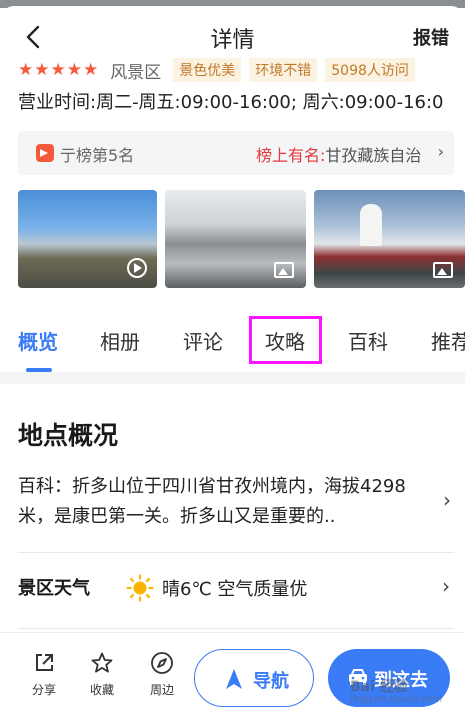 The width and height of the screenshot is (465, 721). What do you see at coordinates (401, 680) in the screenshot?
I see `go-here-label: 到这去` at bounding box center [401, 680].